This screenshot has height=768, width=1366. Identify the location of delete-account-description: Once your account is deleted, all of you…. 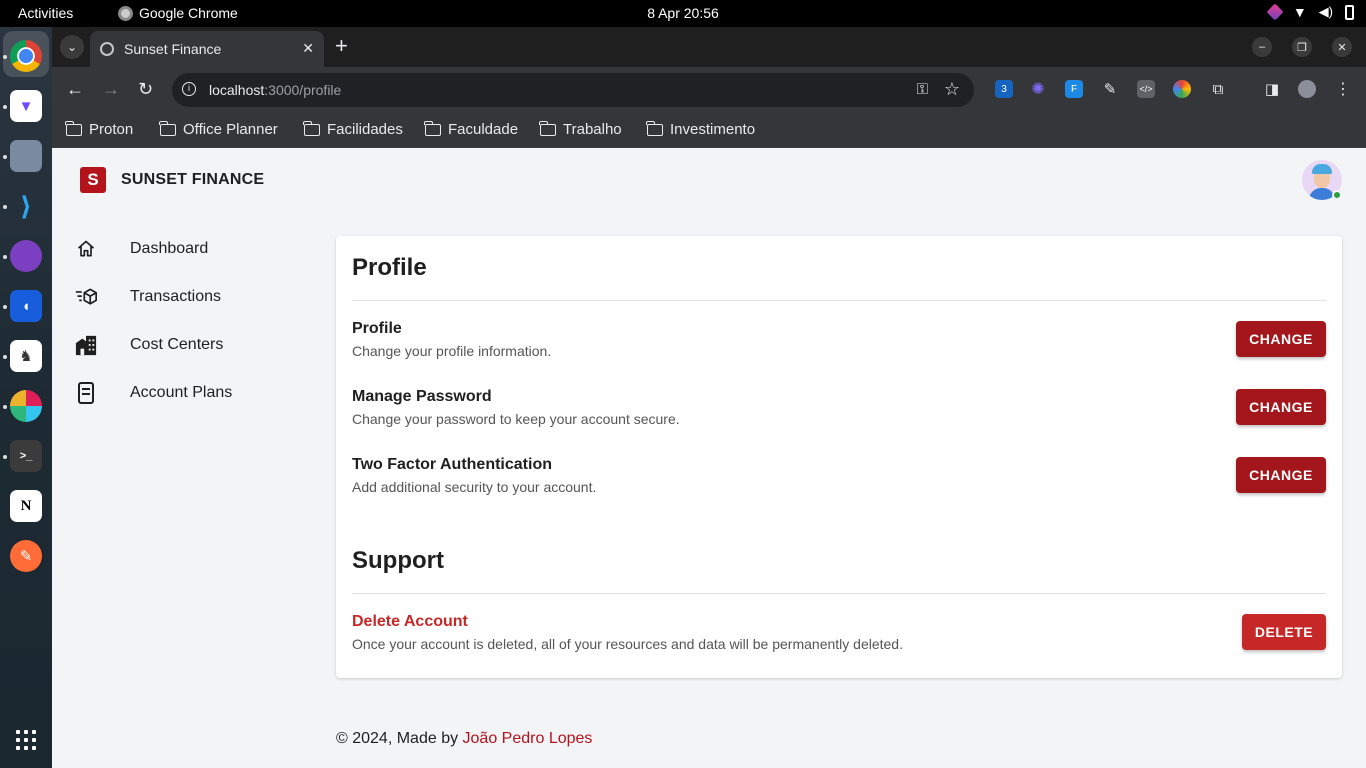
(627, 644).